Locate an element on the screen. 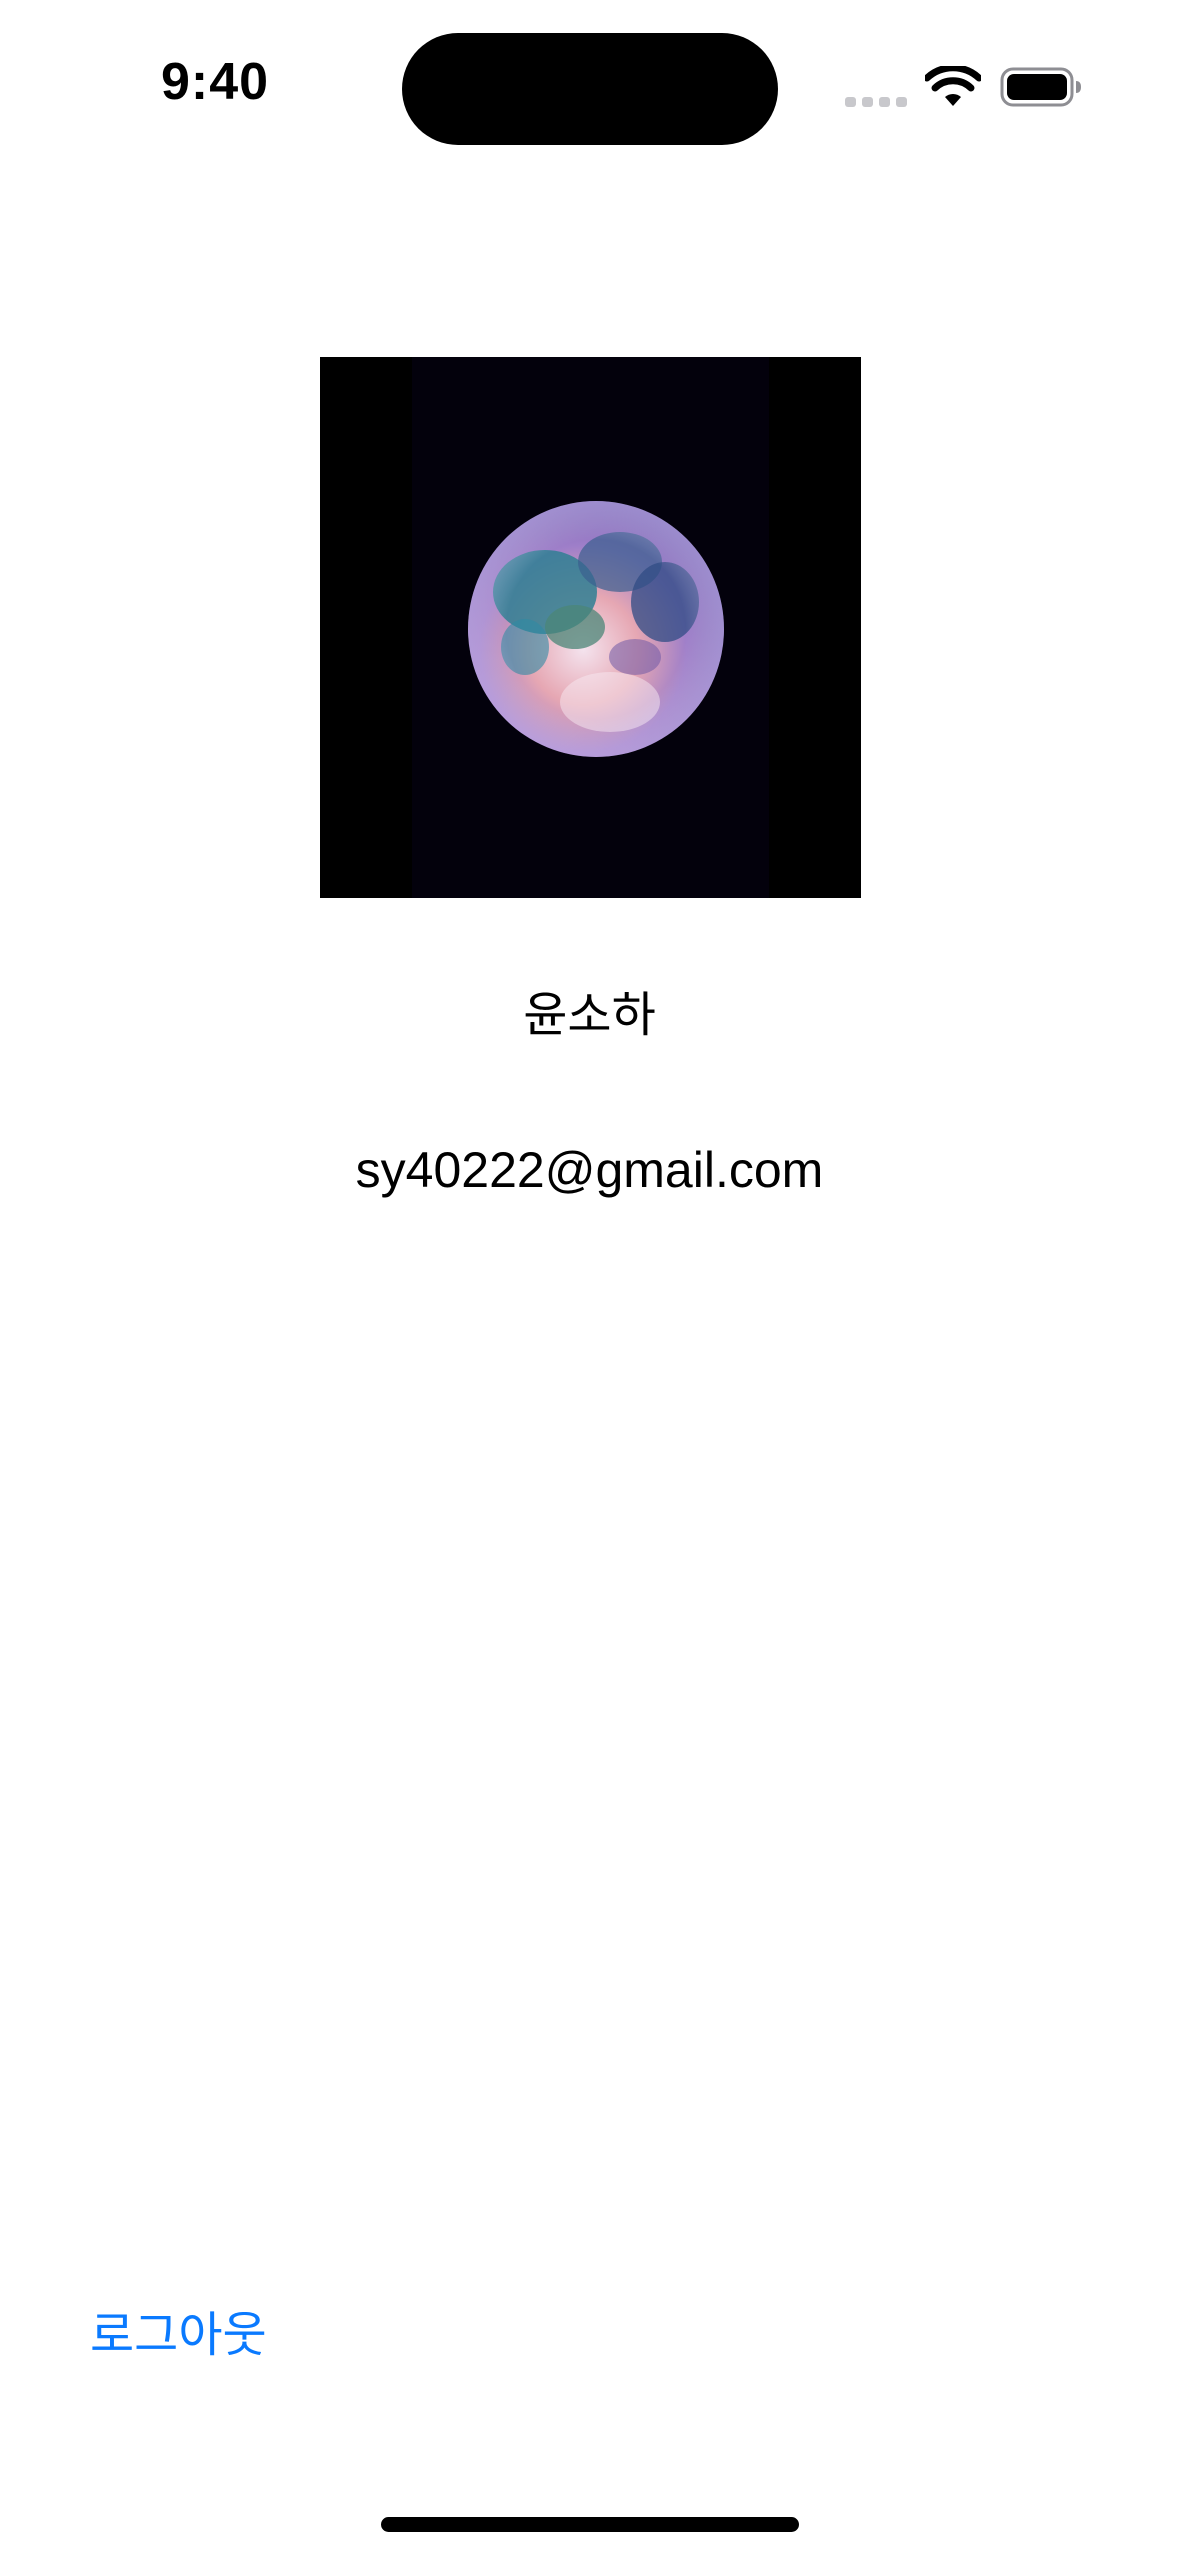  status-time: 9:40 is located at coordinates (215, 82).